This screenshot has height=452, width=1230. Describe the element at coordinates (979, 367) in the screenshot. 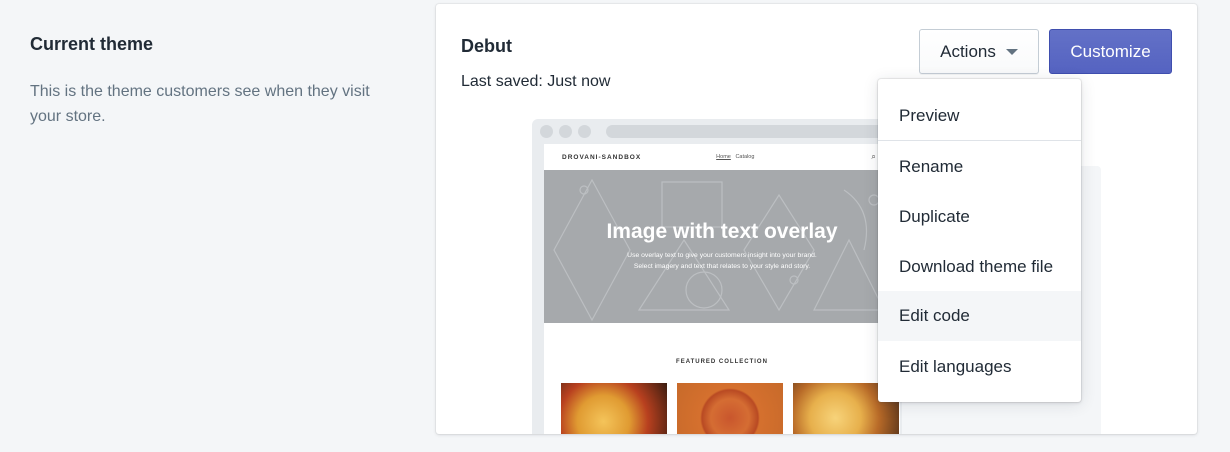

I see `menu-item-edit-languages: Edit languages` at that location.